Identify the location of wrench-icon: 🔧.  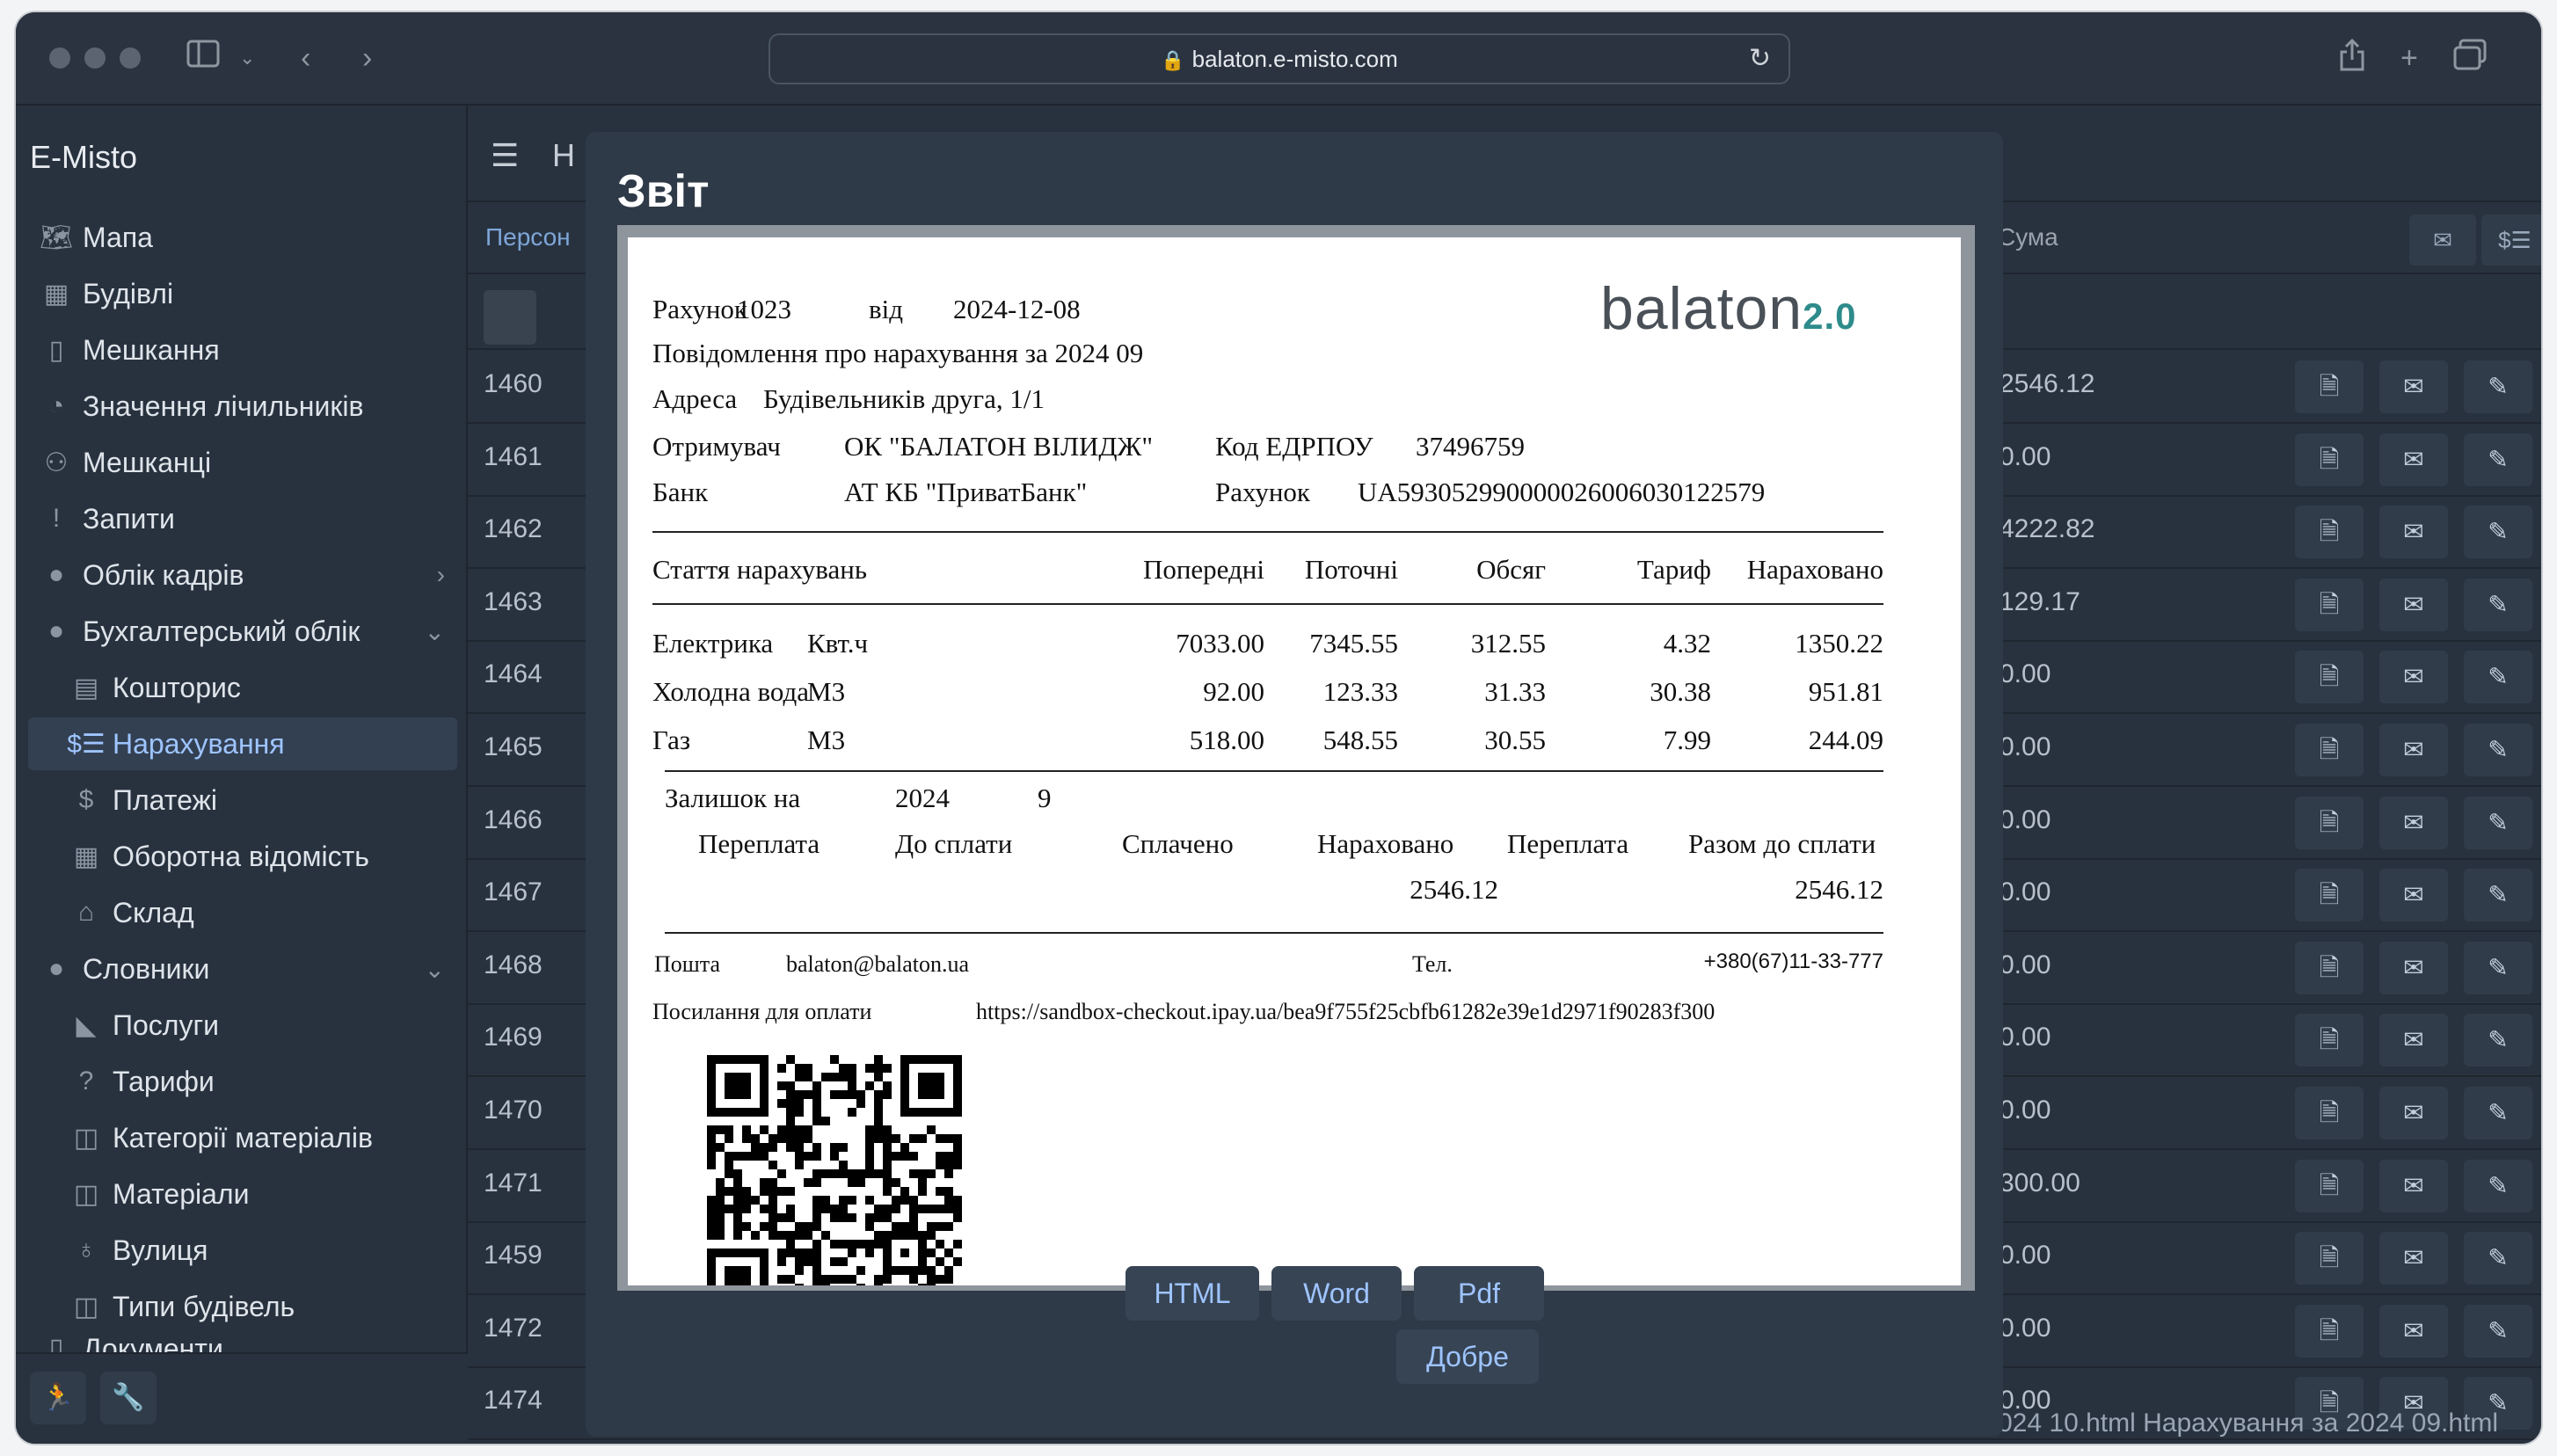
(128, 1398).